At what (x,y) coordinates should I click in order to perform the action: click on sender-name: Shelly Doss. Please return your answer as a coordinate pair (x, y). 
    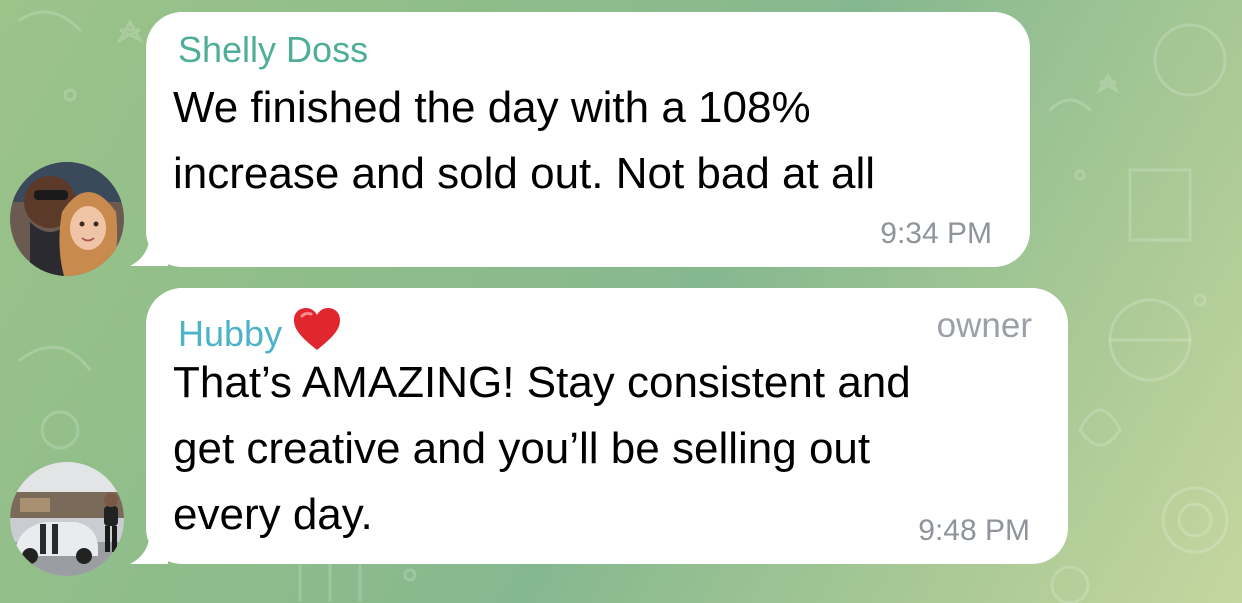
    Looking at the image, I should click on (273, 50).